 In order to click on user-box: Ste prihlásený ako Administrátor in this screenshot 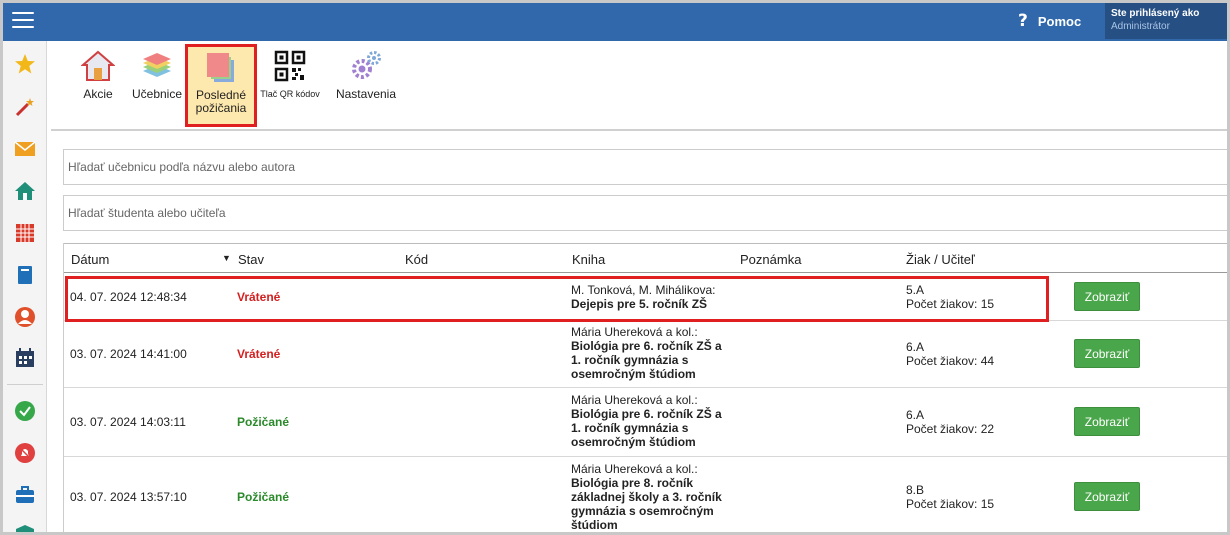, I will do `click(1166, 21)`.